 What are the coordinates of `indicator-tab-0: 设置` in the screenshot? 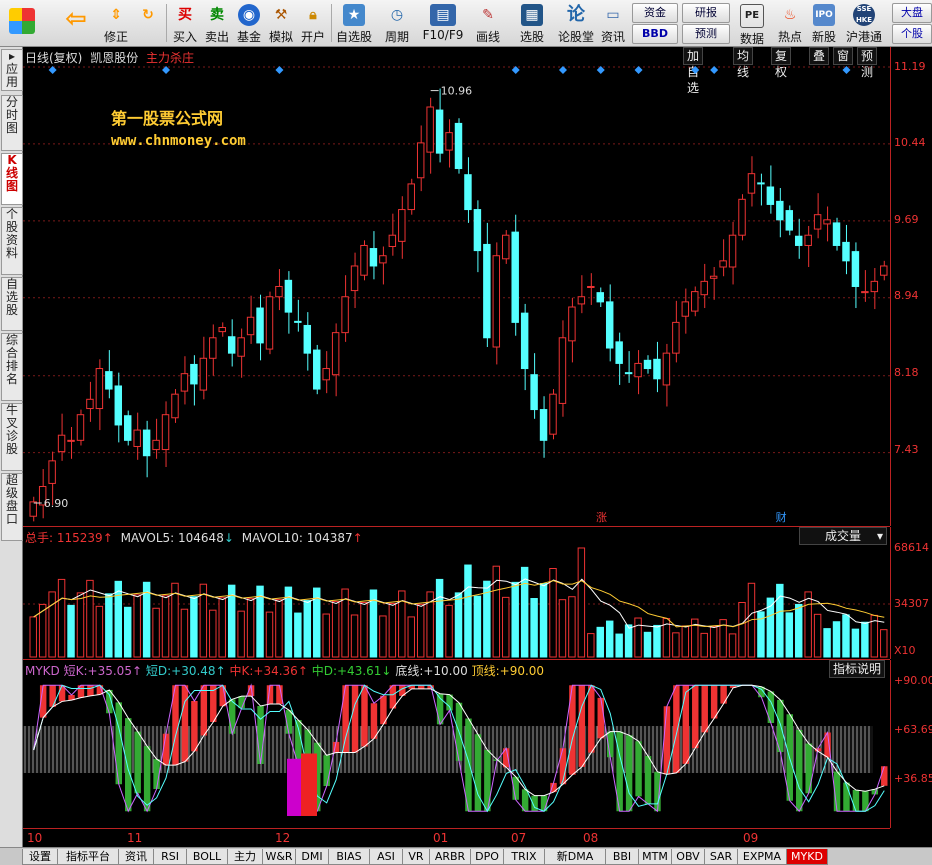 It's located at (40, 857).